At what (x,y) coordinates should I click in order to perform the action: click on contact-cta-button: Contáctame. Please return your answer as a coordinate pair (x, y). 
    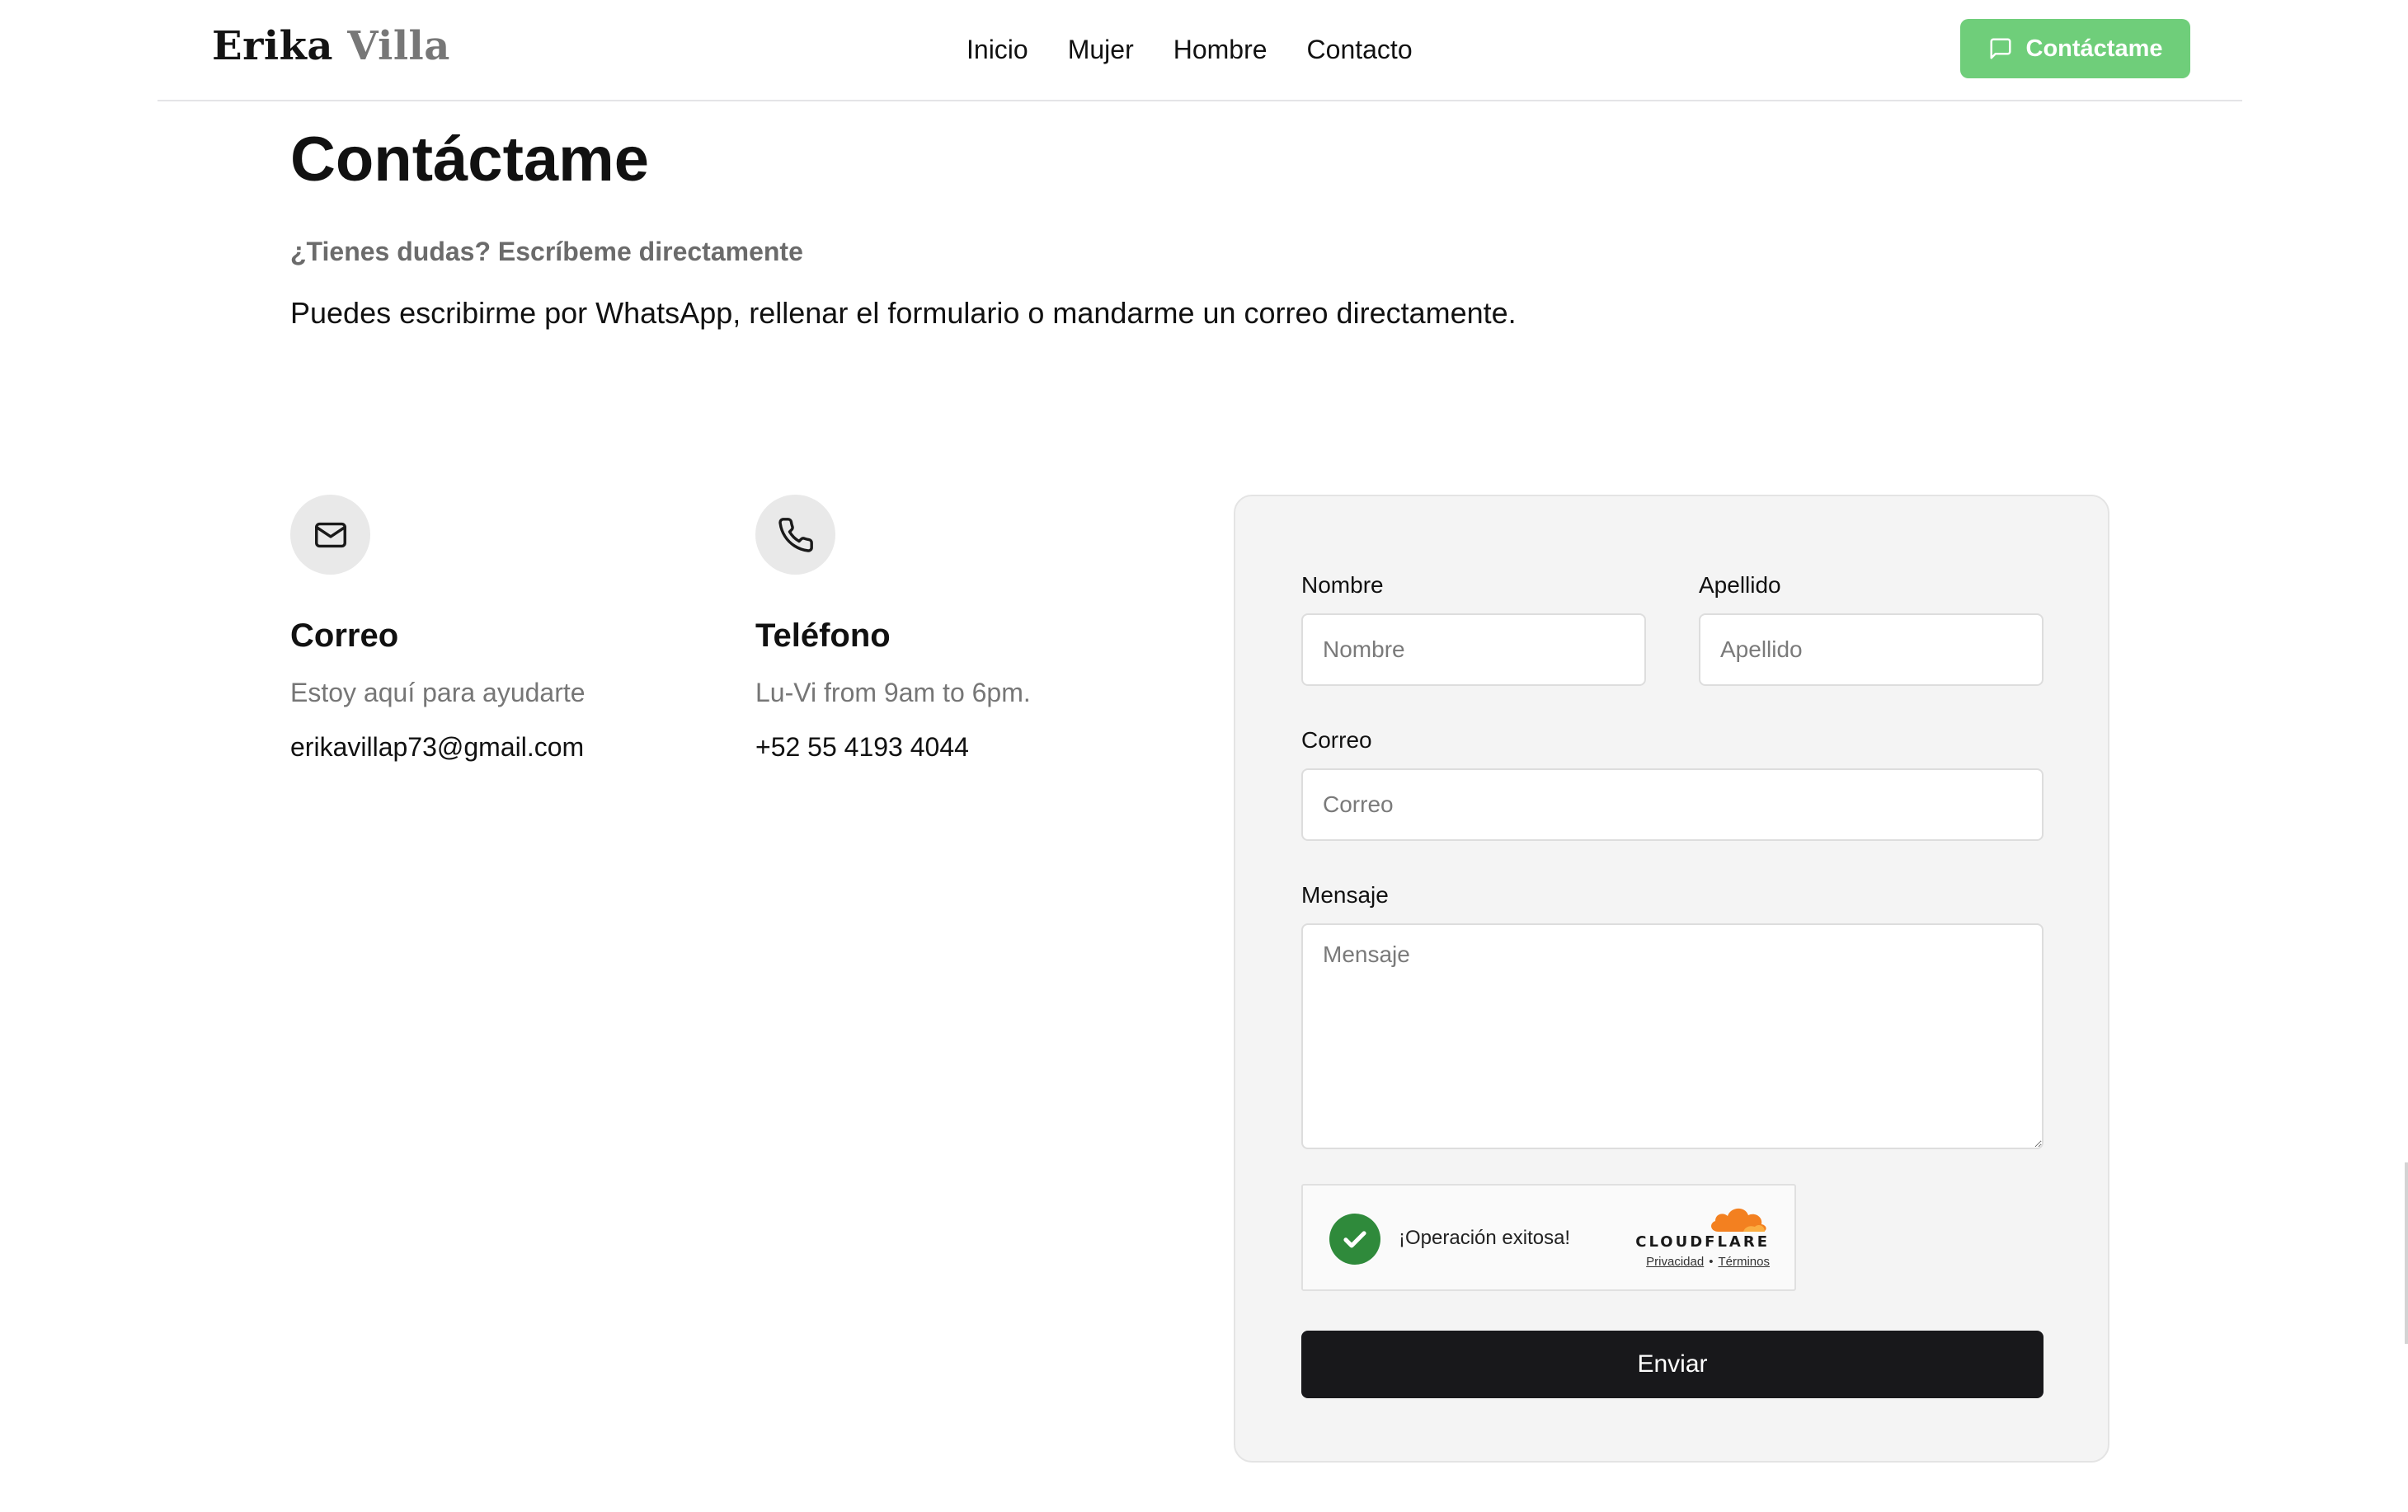
    Looking at the image, I should click on (2075, 49).